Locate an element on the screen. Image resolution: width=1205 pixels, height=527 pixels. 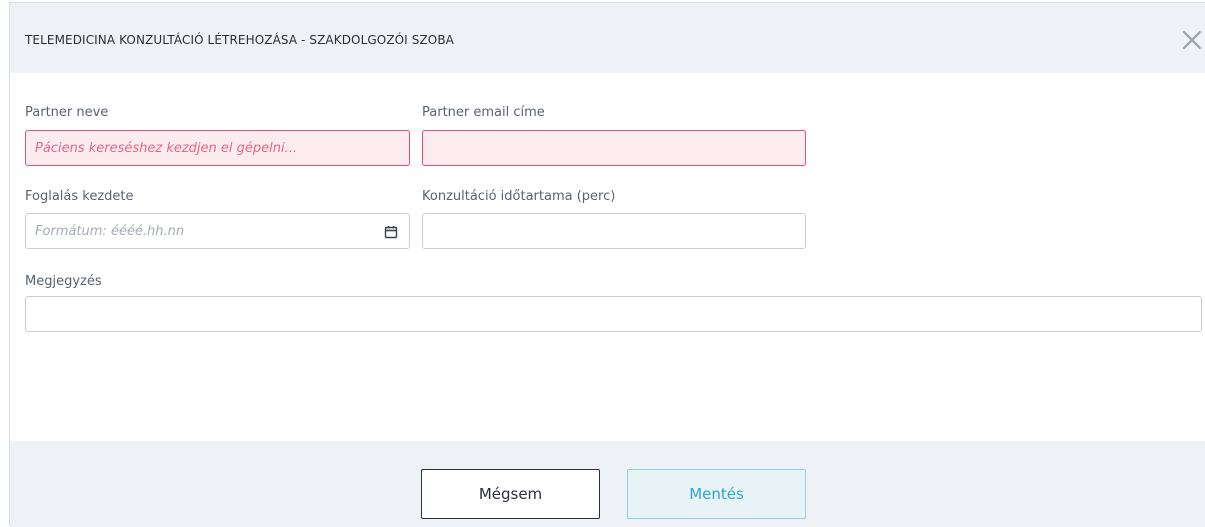
cancel-button: Mégsem is located at coordinates (510, 494).